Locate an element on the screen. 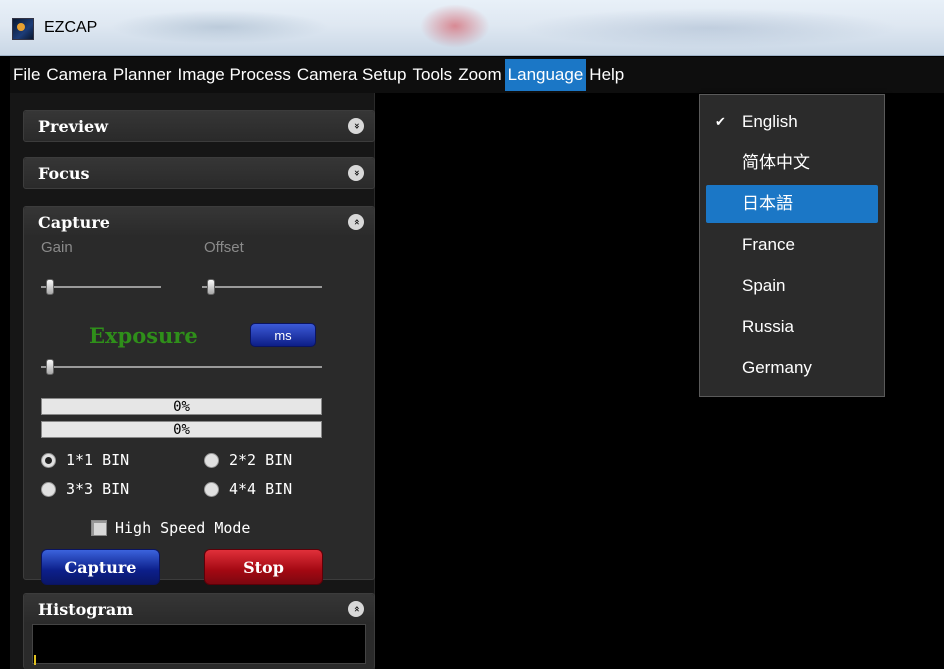 Image resolution: width=944 pixels, height=669 pixels. preview-section: Preview » is located at coordinates (199, 126).